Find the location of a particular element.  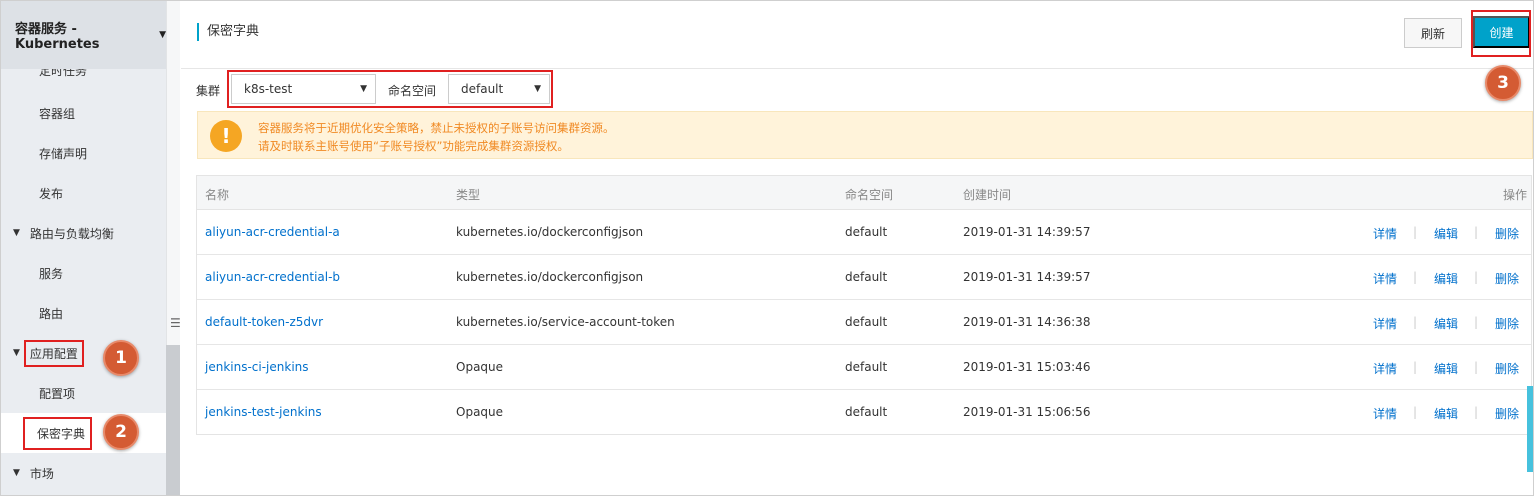

secret-created: 2019-01-31 15:03:46 is located at coordinates (1027, 367).